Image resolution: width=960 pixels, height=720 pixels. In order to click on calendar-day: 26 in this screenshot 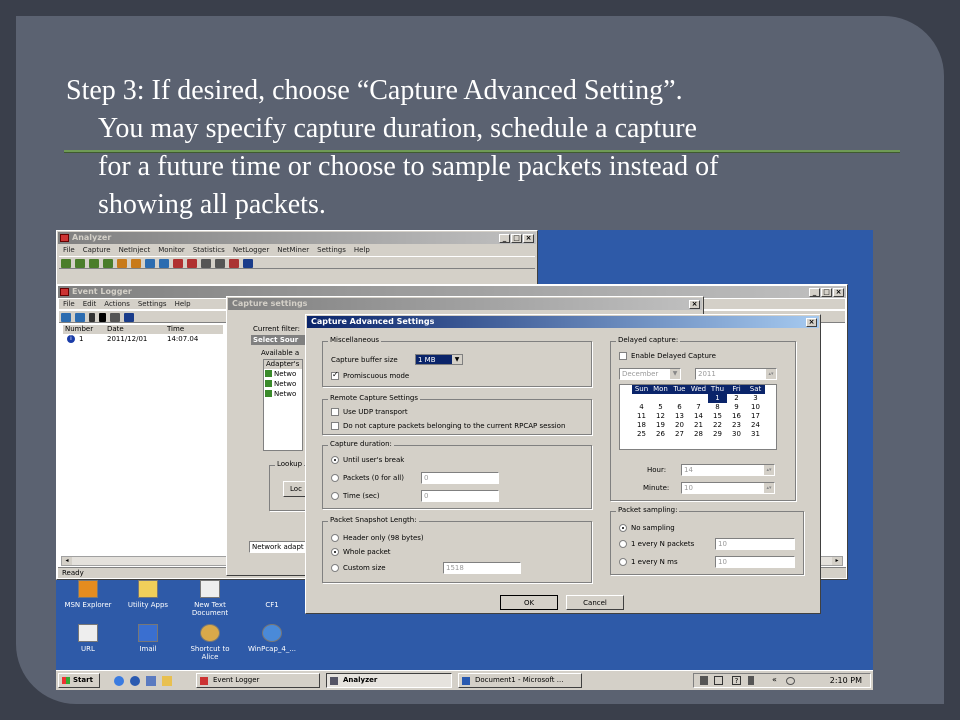, I will do `click(660, 434)`.